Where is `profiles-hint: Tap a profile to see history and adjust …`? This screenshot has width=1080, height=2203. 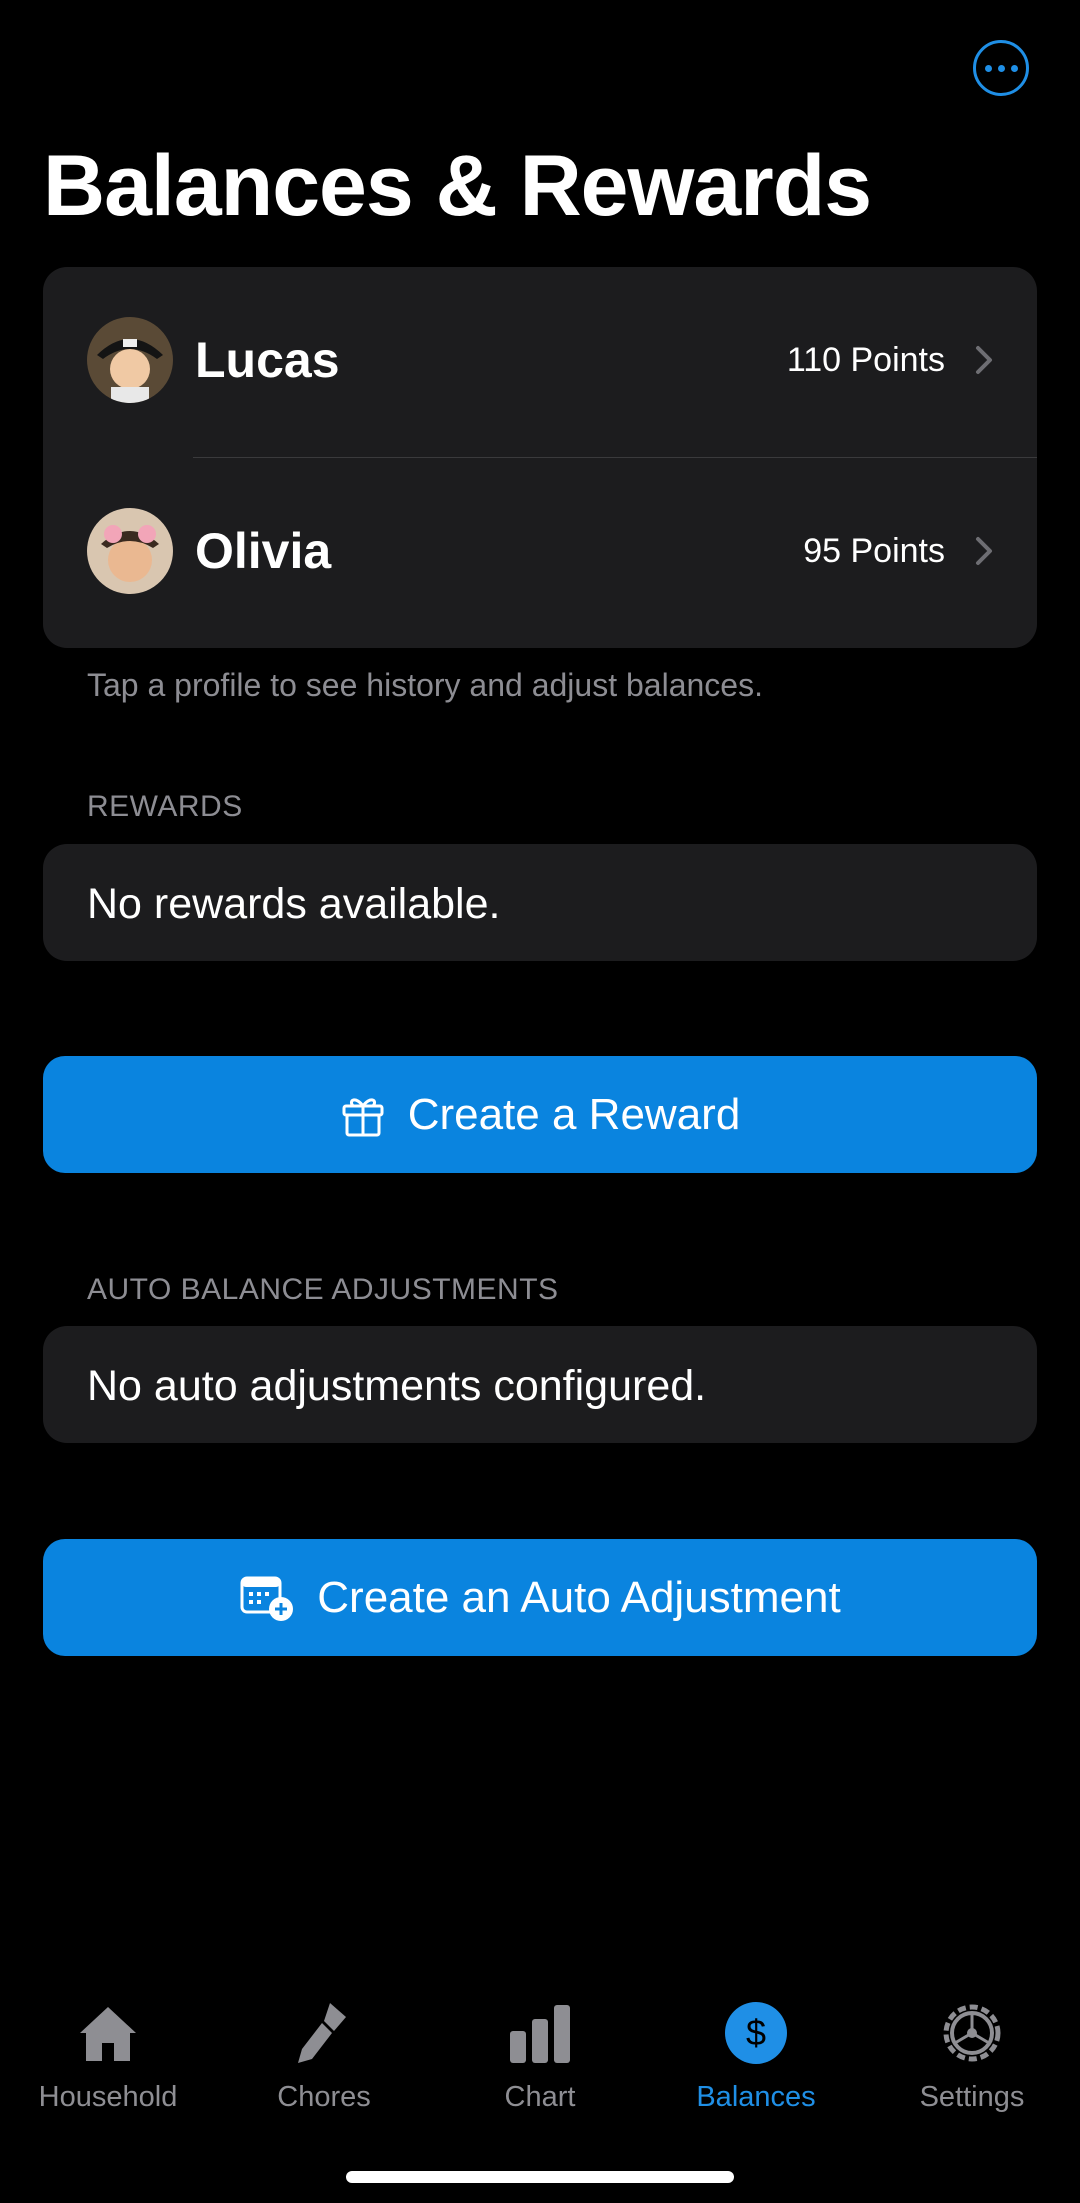
profiles-hint: Tap a profile to see history and adjust … is located at coordinates (425, 685).